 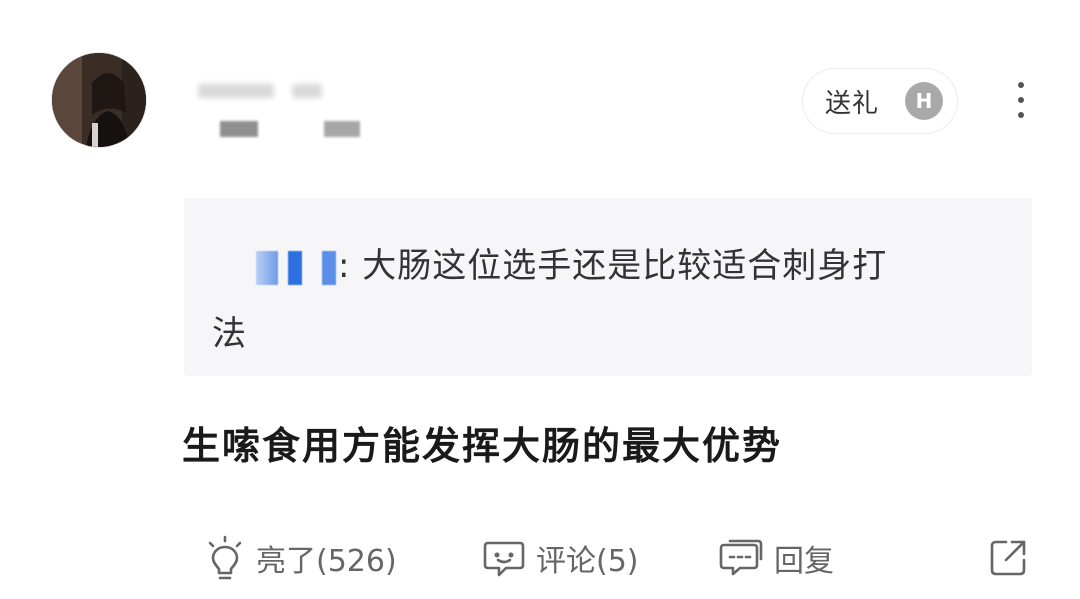 What do you see at coordinates (741, 558) in the screenshot?
I see `reply-bubble-icon` at bounding box center [741, 558].